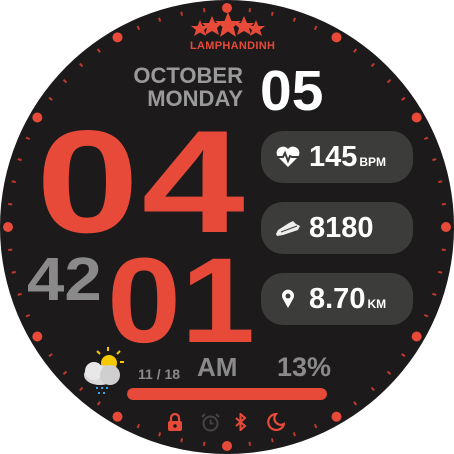 The height and width of the screenshot is (454, 454). I want to click on distance-complication: 8.70 KM, so click(337, 299).